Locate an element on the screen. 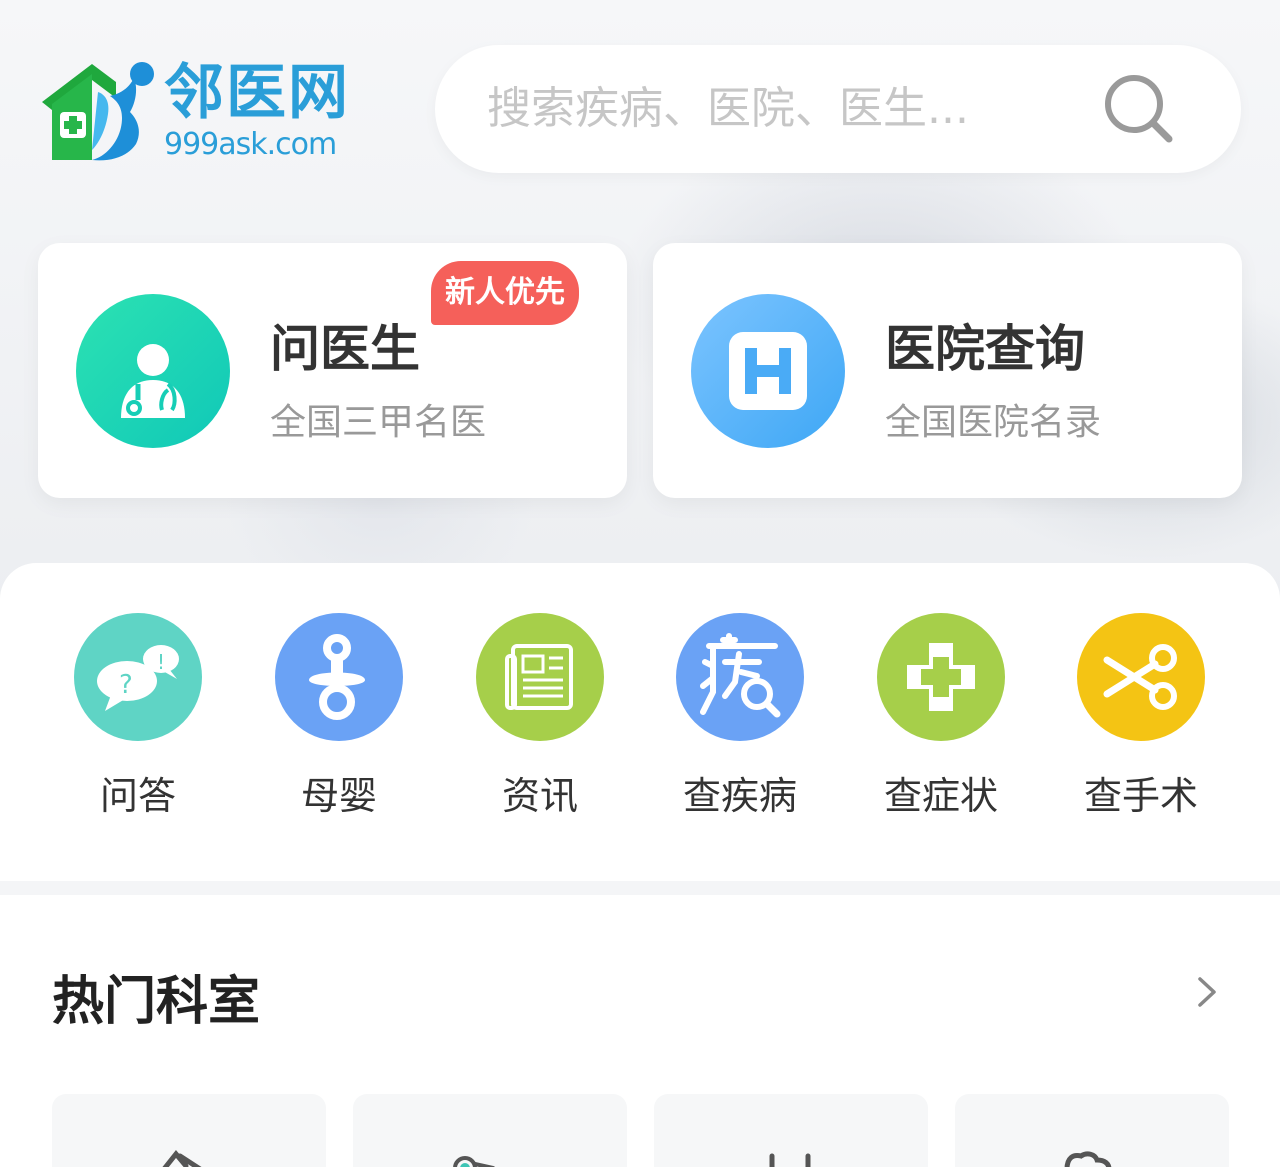 The image size is (1280, 1167). newspaper-icon is located at coordinates (540, 677).